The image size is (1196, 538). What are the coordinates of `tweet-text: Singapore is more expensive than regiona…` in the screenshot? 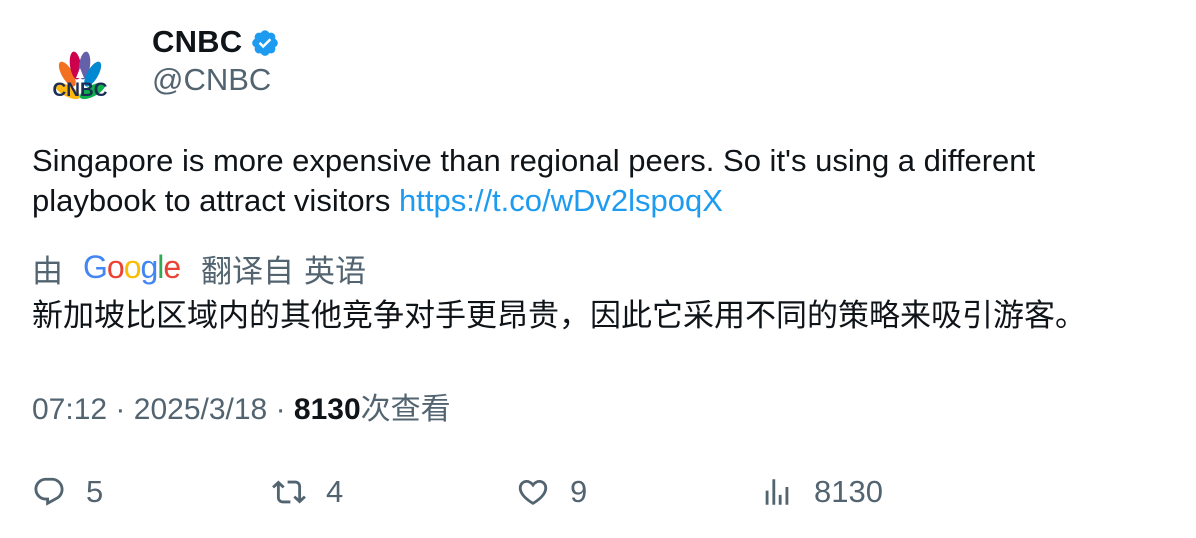 It's located at (597, 181).